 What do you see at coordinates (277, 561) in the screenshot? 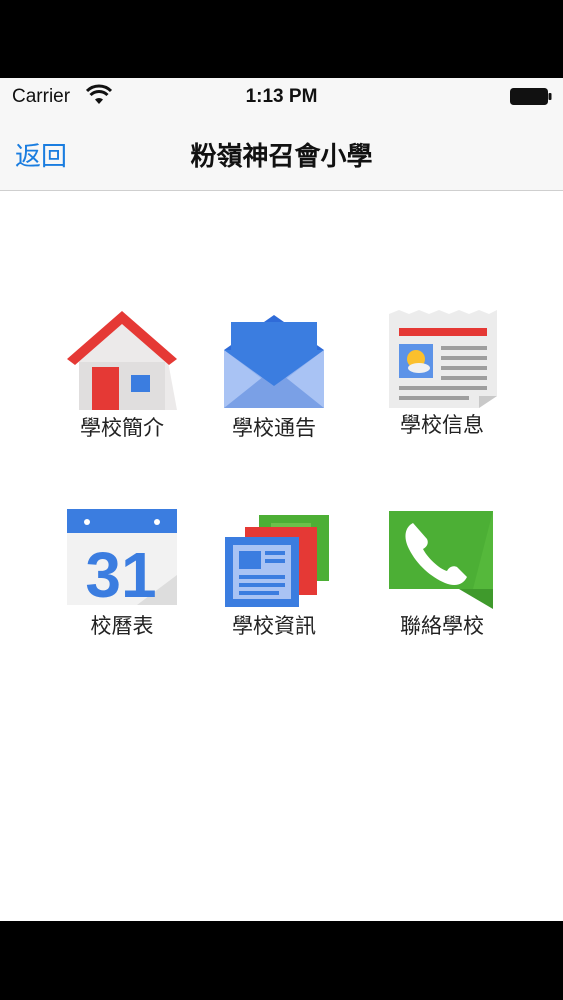
I see `documents-icon` at bounding box center [277, 561].